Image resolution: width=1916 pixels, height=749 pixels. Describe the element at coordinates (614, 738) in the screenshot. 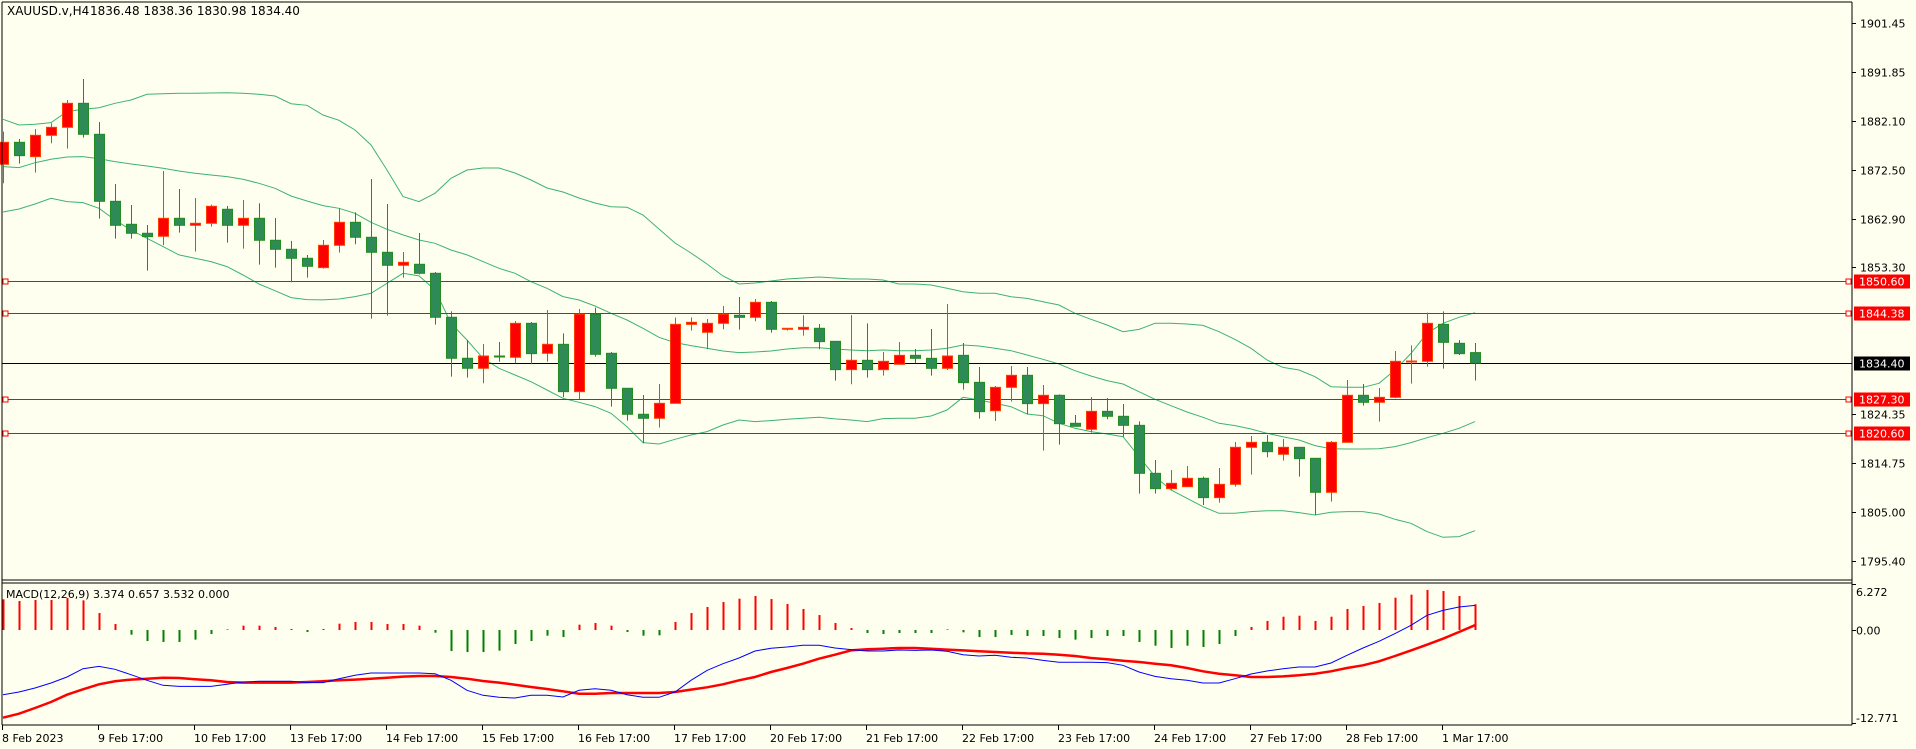

I see `time-tick-label: 16 Feb 17:00` at that location.